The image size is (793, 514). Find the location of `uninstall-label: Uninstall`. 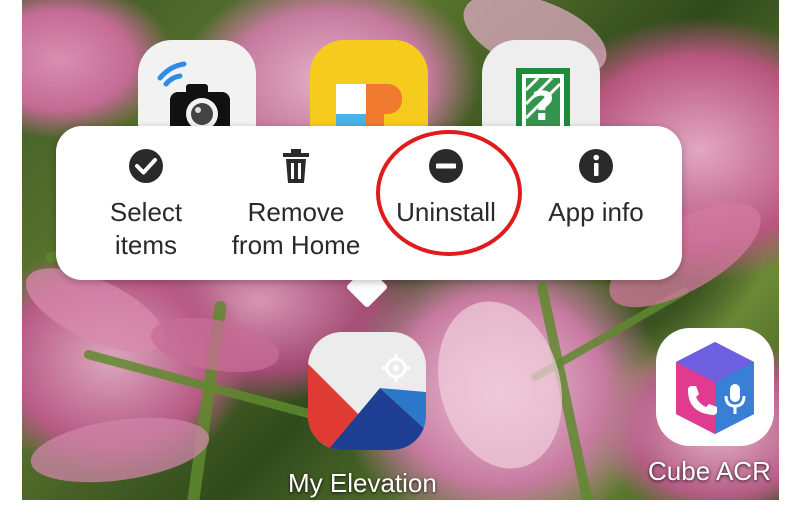

uninstall-label: Uninstall is located at coordinates (446, 212).